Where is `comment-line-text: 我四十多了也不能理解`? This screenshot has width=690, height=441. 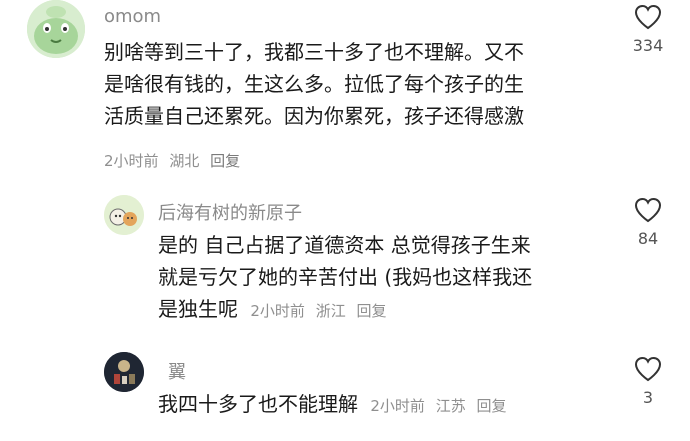
comment-line-text: 我四十多了也不能理解 is located at coordinates (258, 404).